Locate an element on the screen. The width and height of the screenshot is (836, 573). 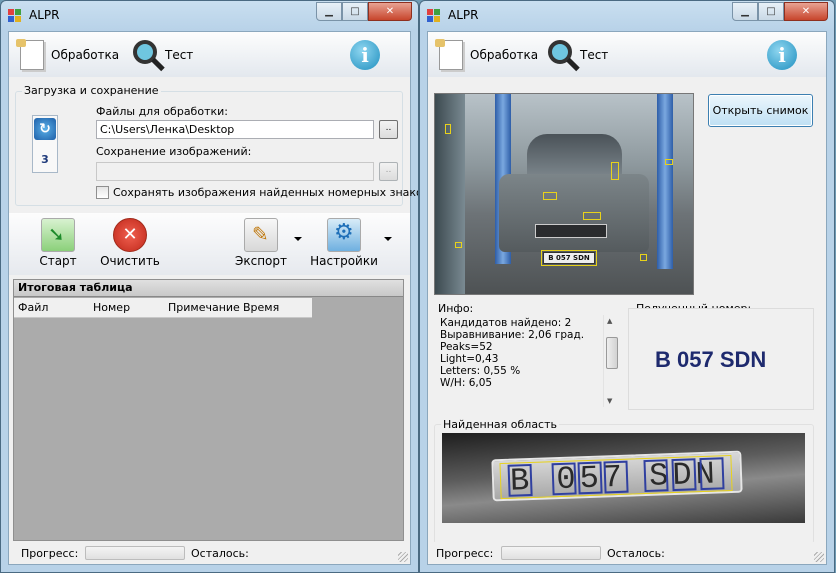
found-area-title: Найденная область is located at coordinates (500, 424).